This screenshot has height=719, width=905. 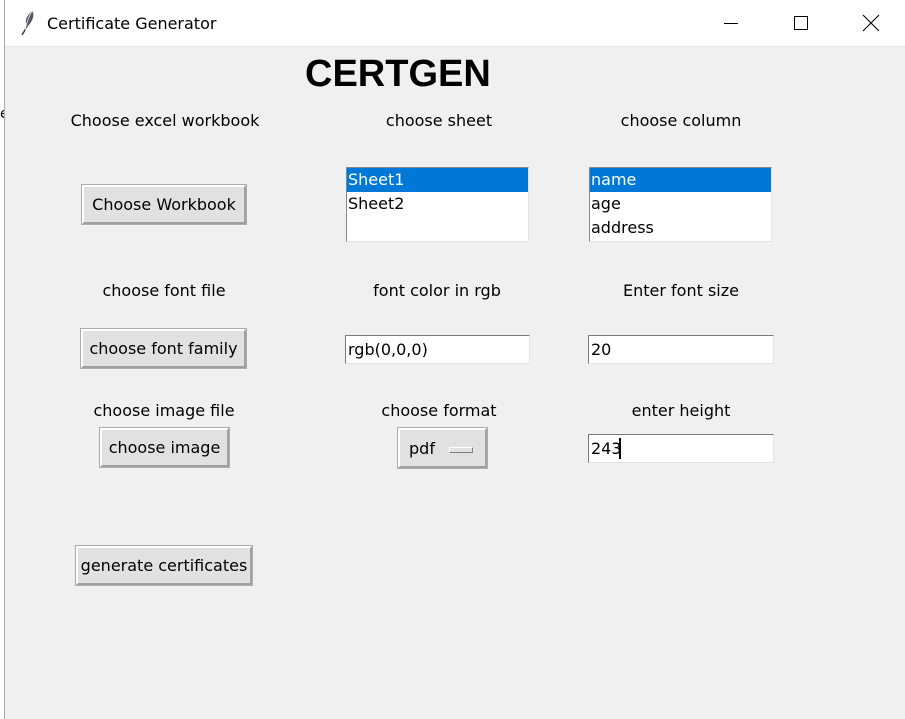 What do you see at coordinates (681, 410) in the screenshot?
I see `height-label: enter height` at bounding box center [681, 410].